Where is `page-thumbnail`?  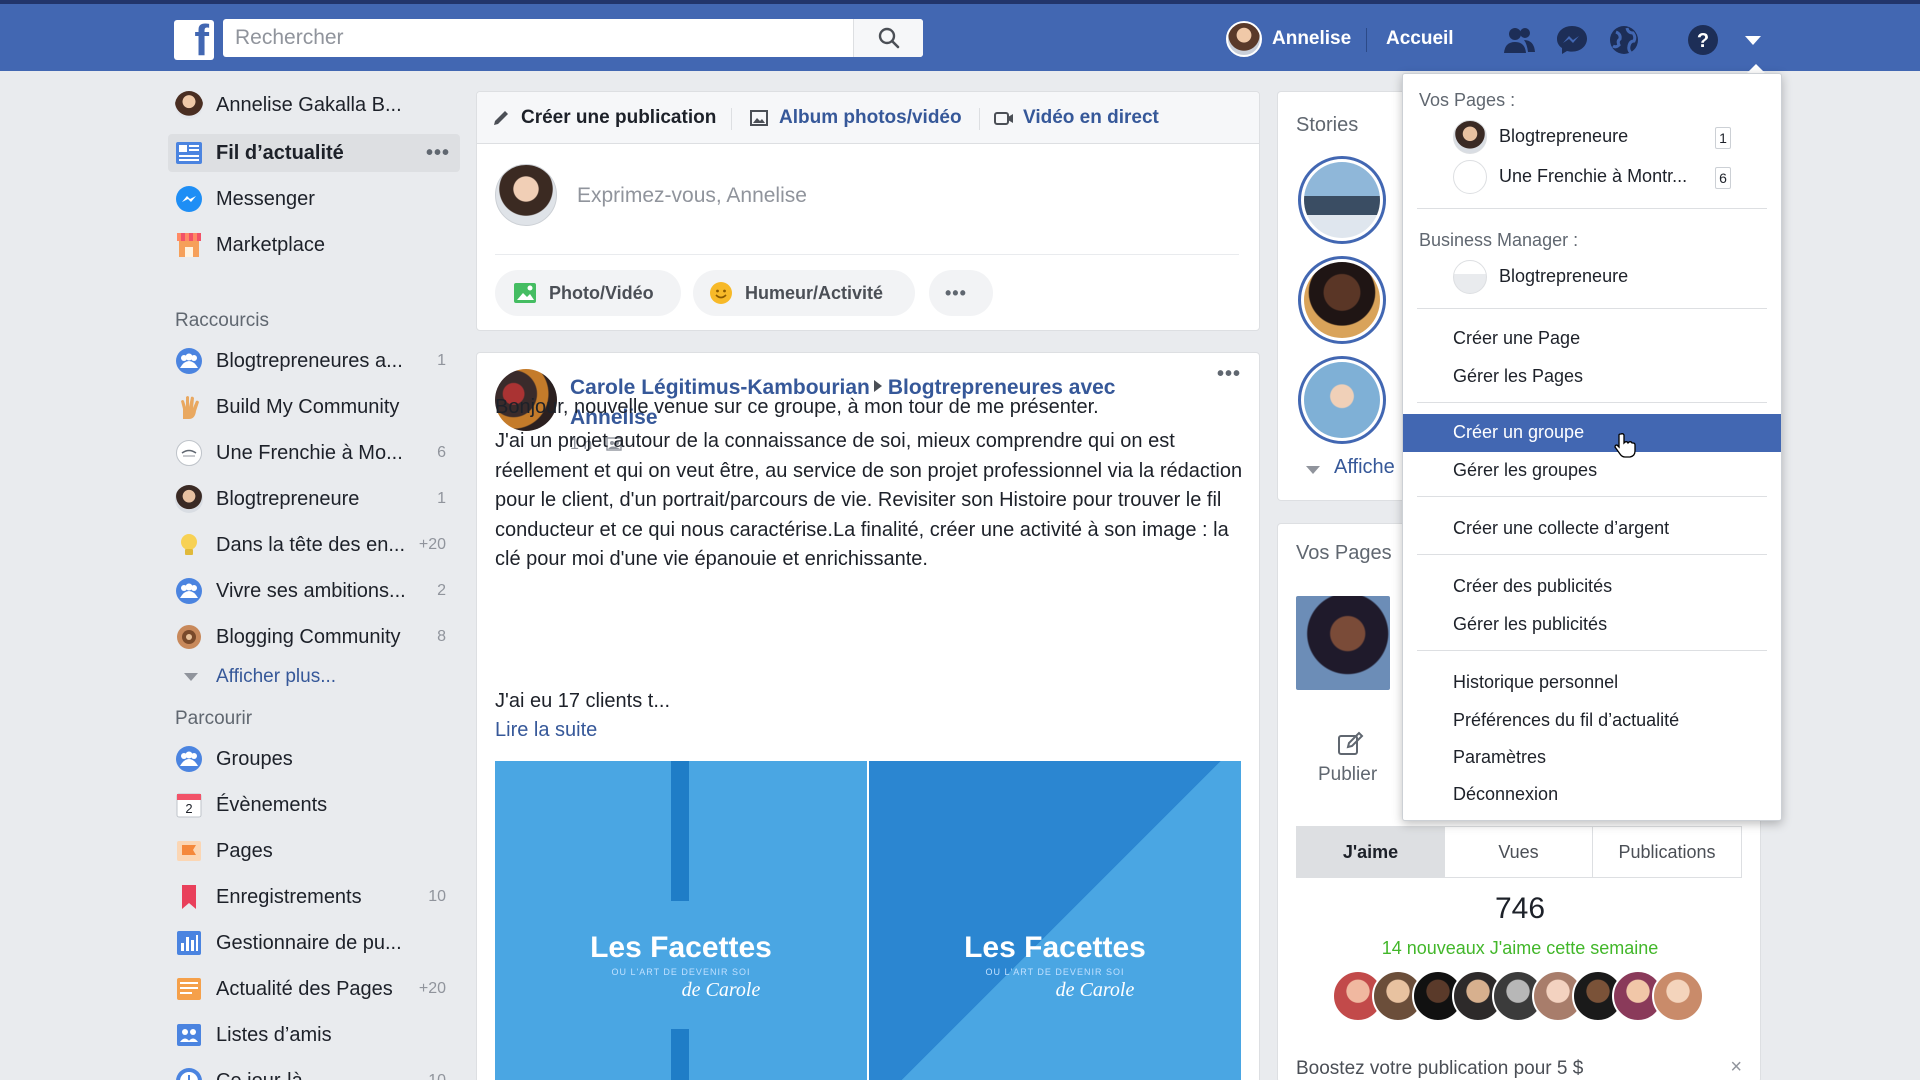 page-thumbnail is located at coordinates (1343, 643).